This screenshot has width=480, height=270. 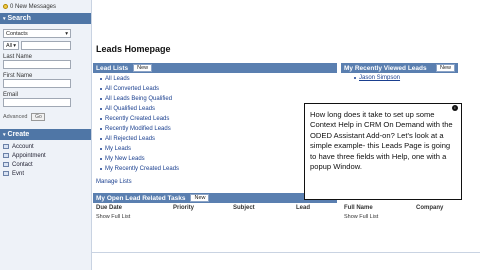 What do you see at coordinates (6, 173) in the screenshot?
I see `event-icon` at bounding box center [6, 173].